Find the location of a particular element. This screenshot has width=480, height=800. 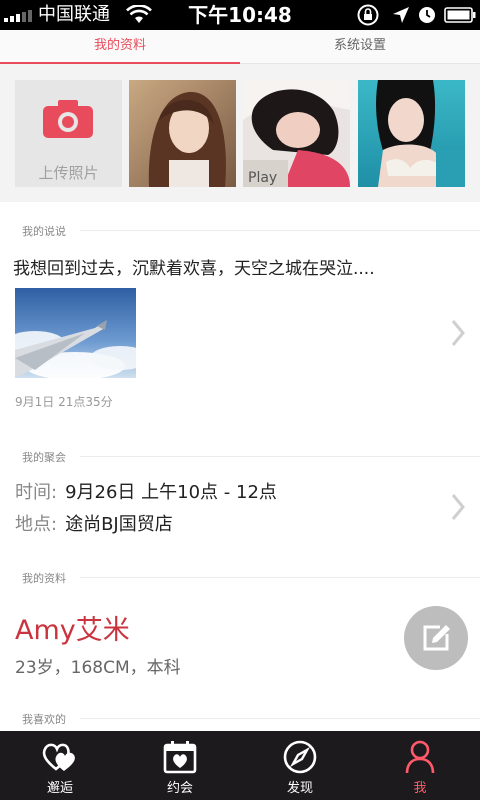

nav-item-discover: 发现 is located at coordinates (300, 765).